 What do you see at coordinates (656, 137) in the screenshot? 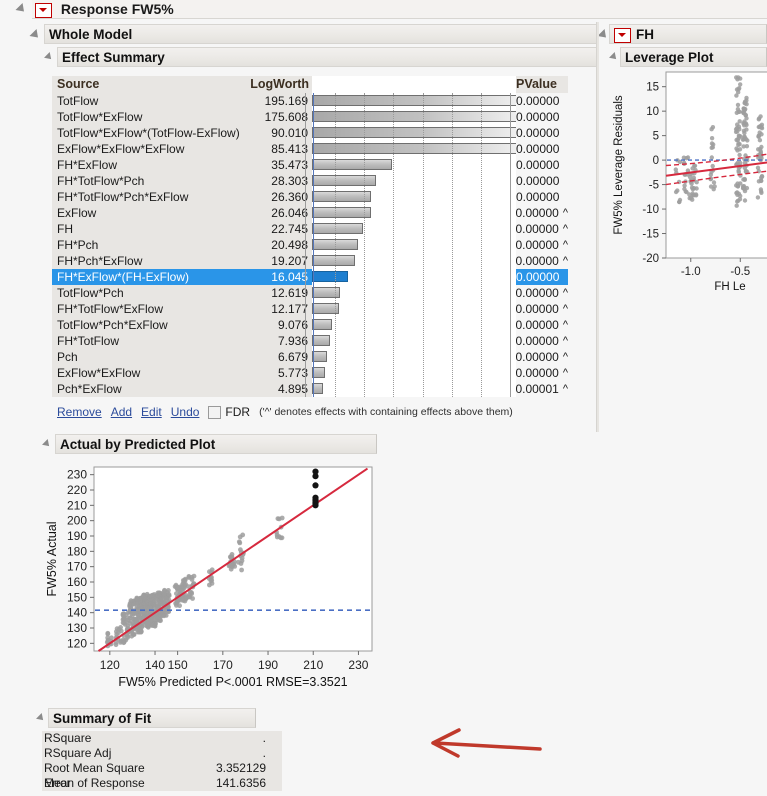
I see `svg-text: 5` at bounding box center [656, 137].